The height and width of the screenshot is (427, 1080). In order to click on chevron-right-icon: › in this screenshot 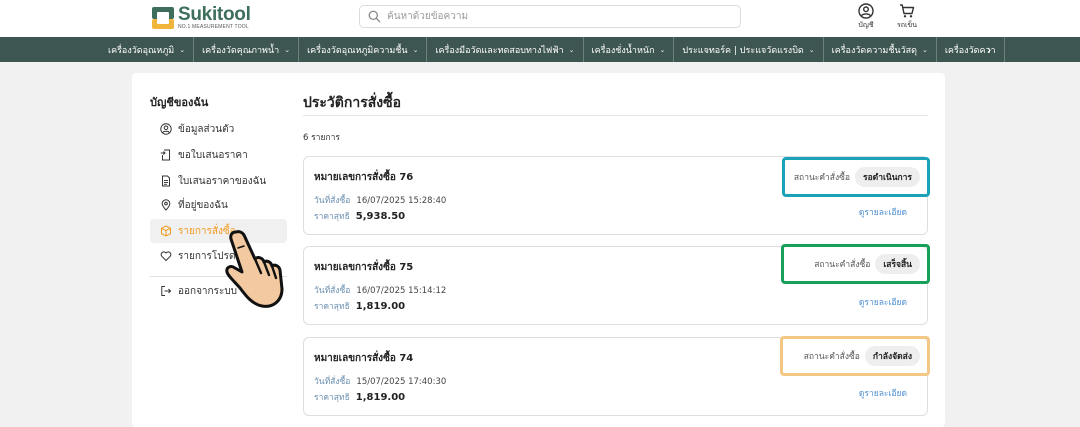, I will do `click(989, 49)`.